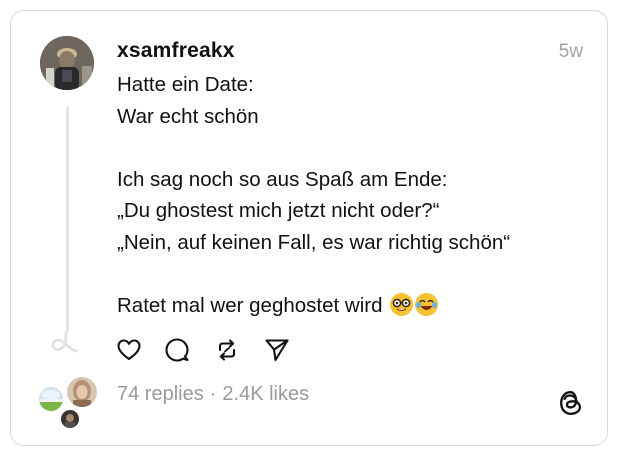 The image size is (620, 458). I want to click on comment-icon, so click(177, 350).